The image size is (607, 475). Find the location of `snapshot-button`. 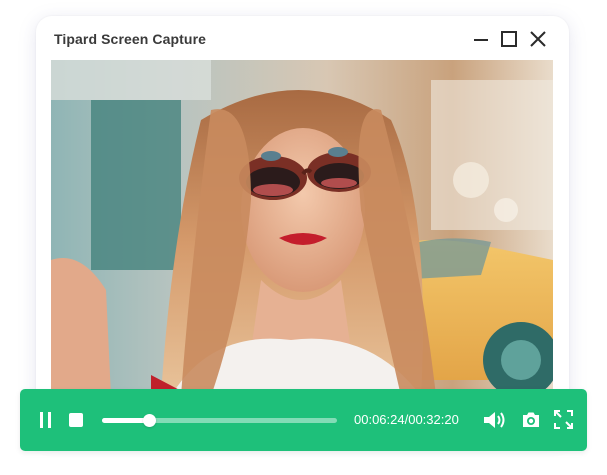

snapshot-button is located at coordinates (531, 420).